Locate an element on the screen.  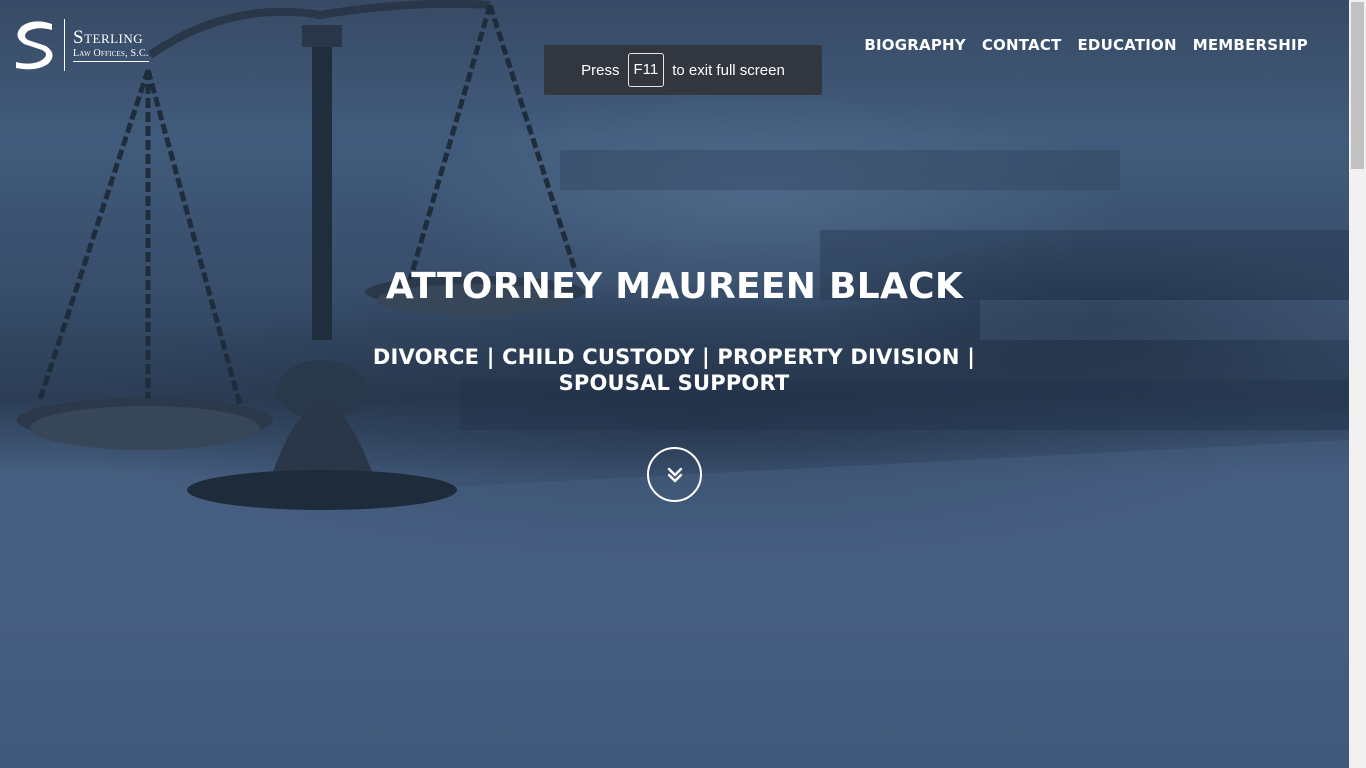
fullscreen-notice-suffix: to exit full screen is located at coordinates (728, 70).